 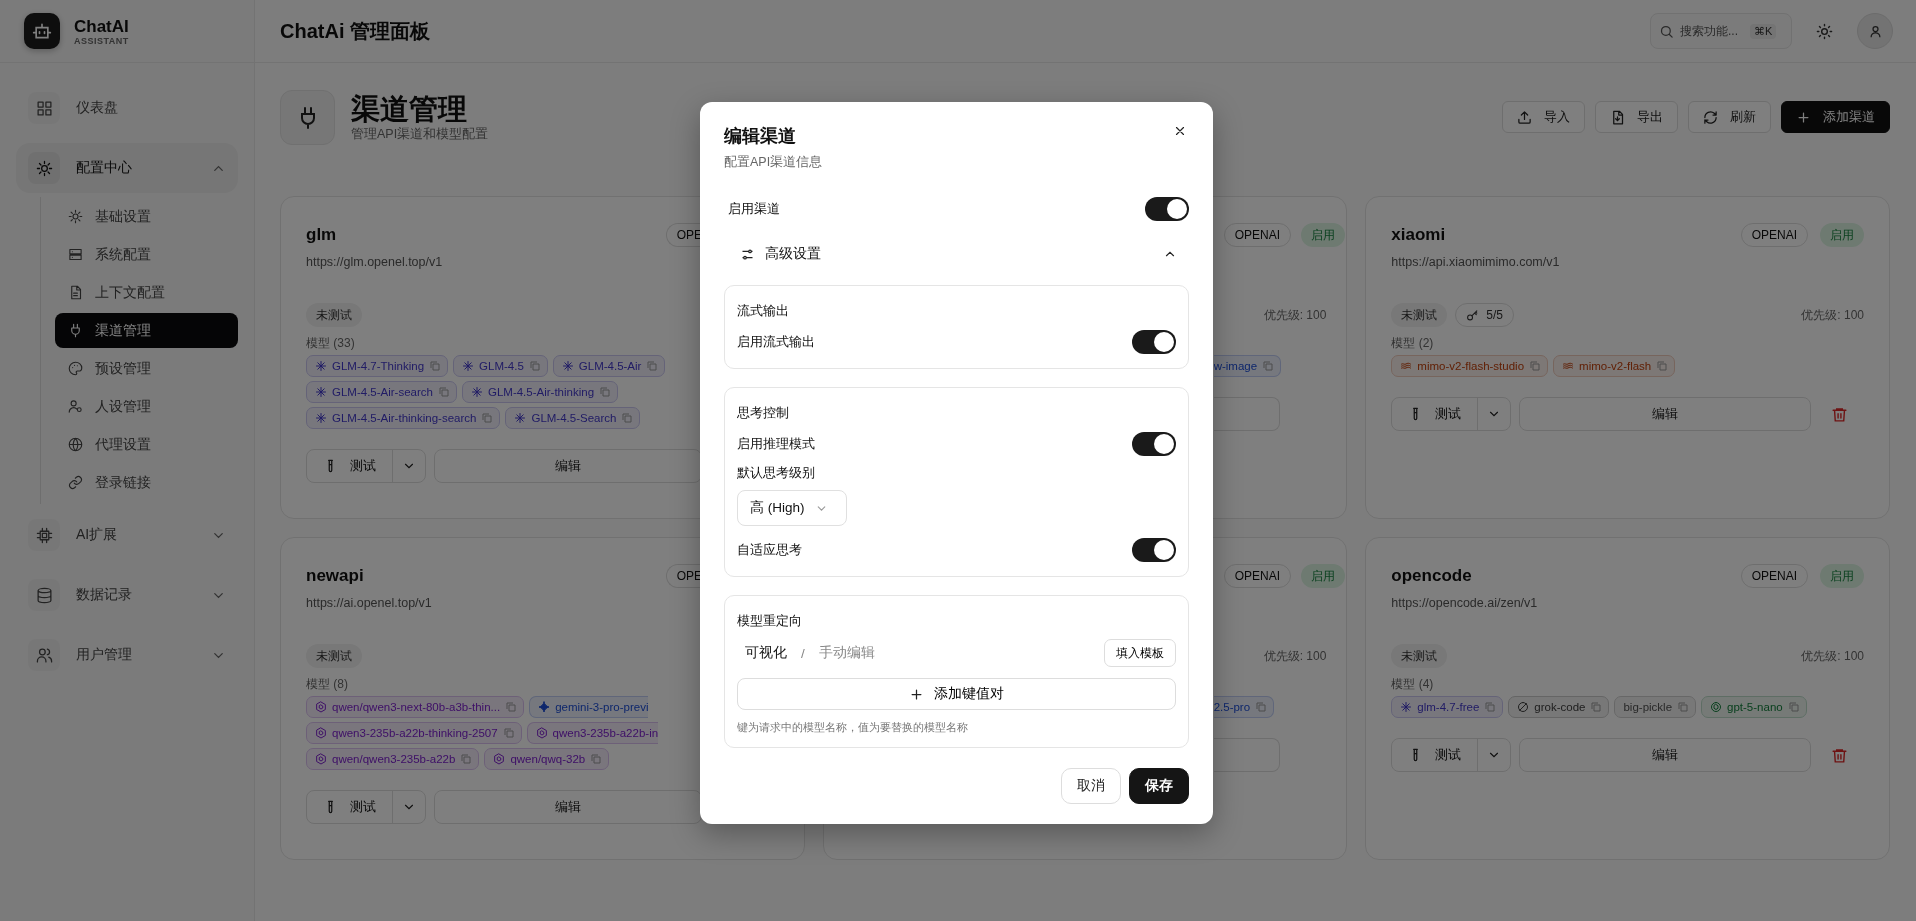 What do you see at coordinates (1655, 707) in the screenshot?
I see `model-tag: big-pickle` at bounding box center [1655, 707].